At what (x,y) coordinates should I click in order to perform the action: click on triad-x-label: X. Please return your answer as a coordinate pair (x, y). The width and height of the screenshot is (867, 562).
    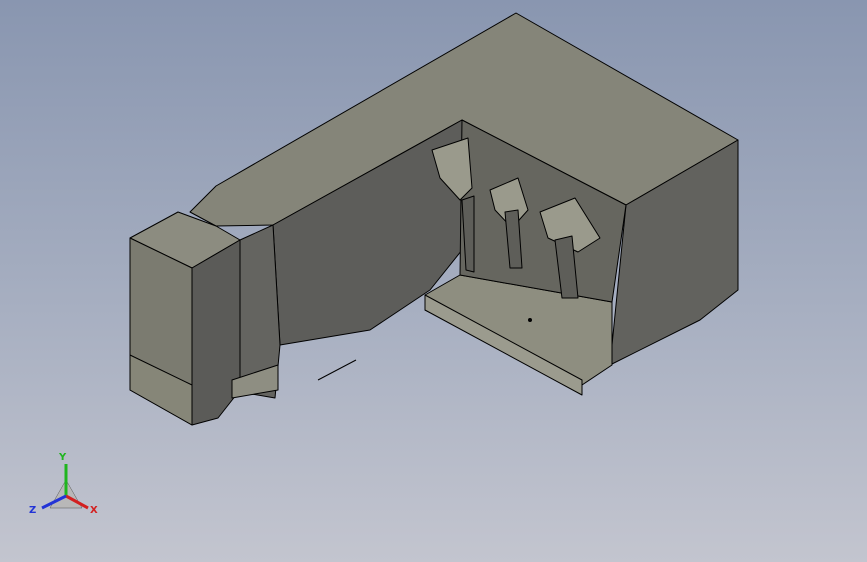
    Looking at the image, I should click on (94, 510).